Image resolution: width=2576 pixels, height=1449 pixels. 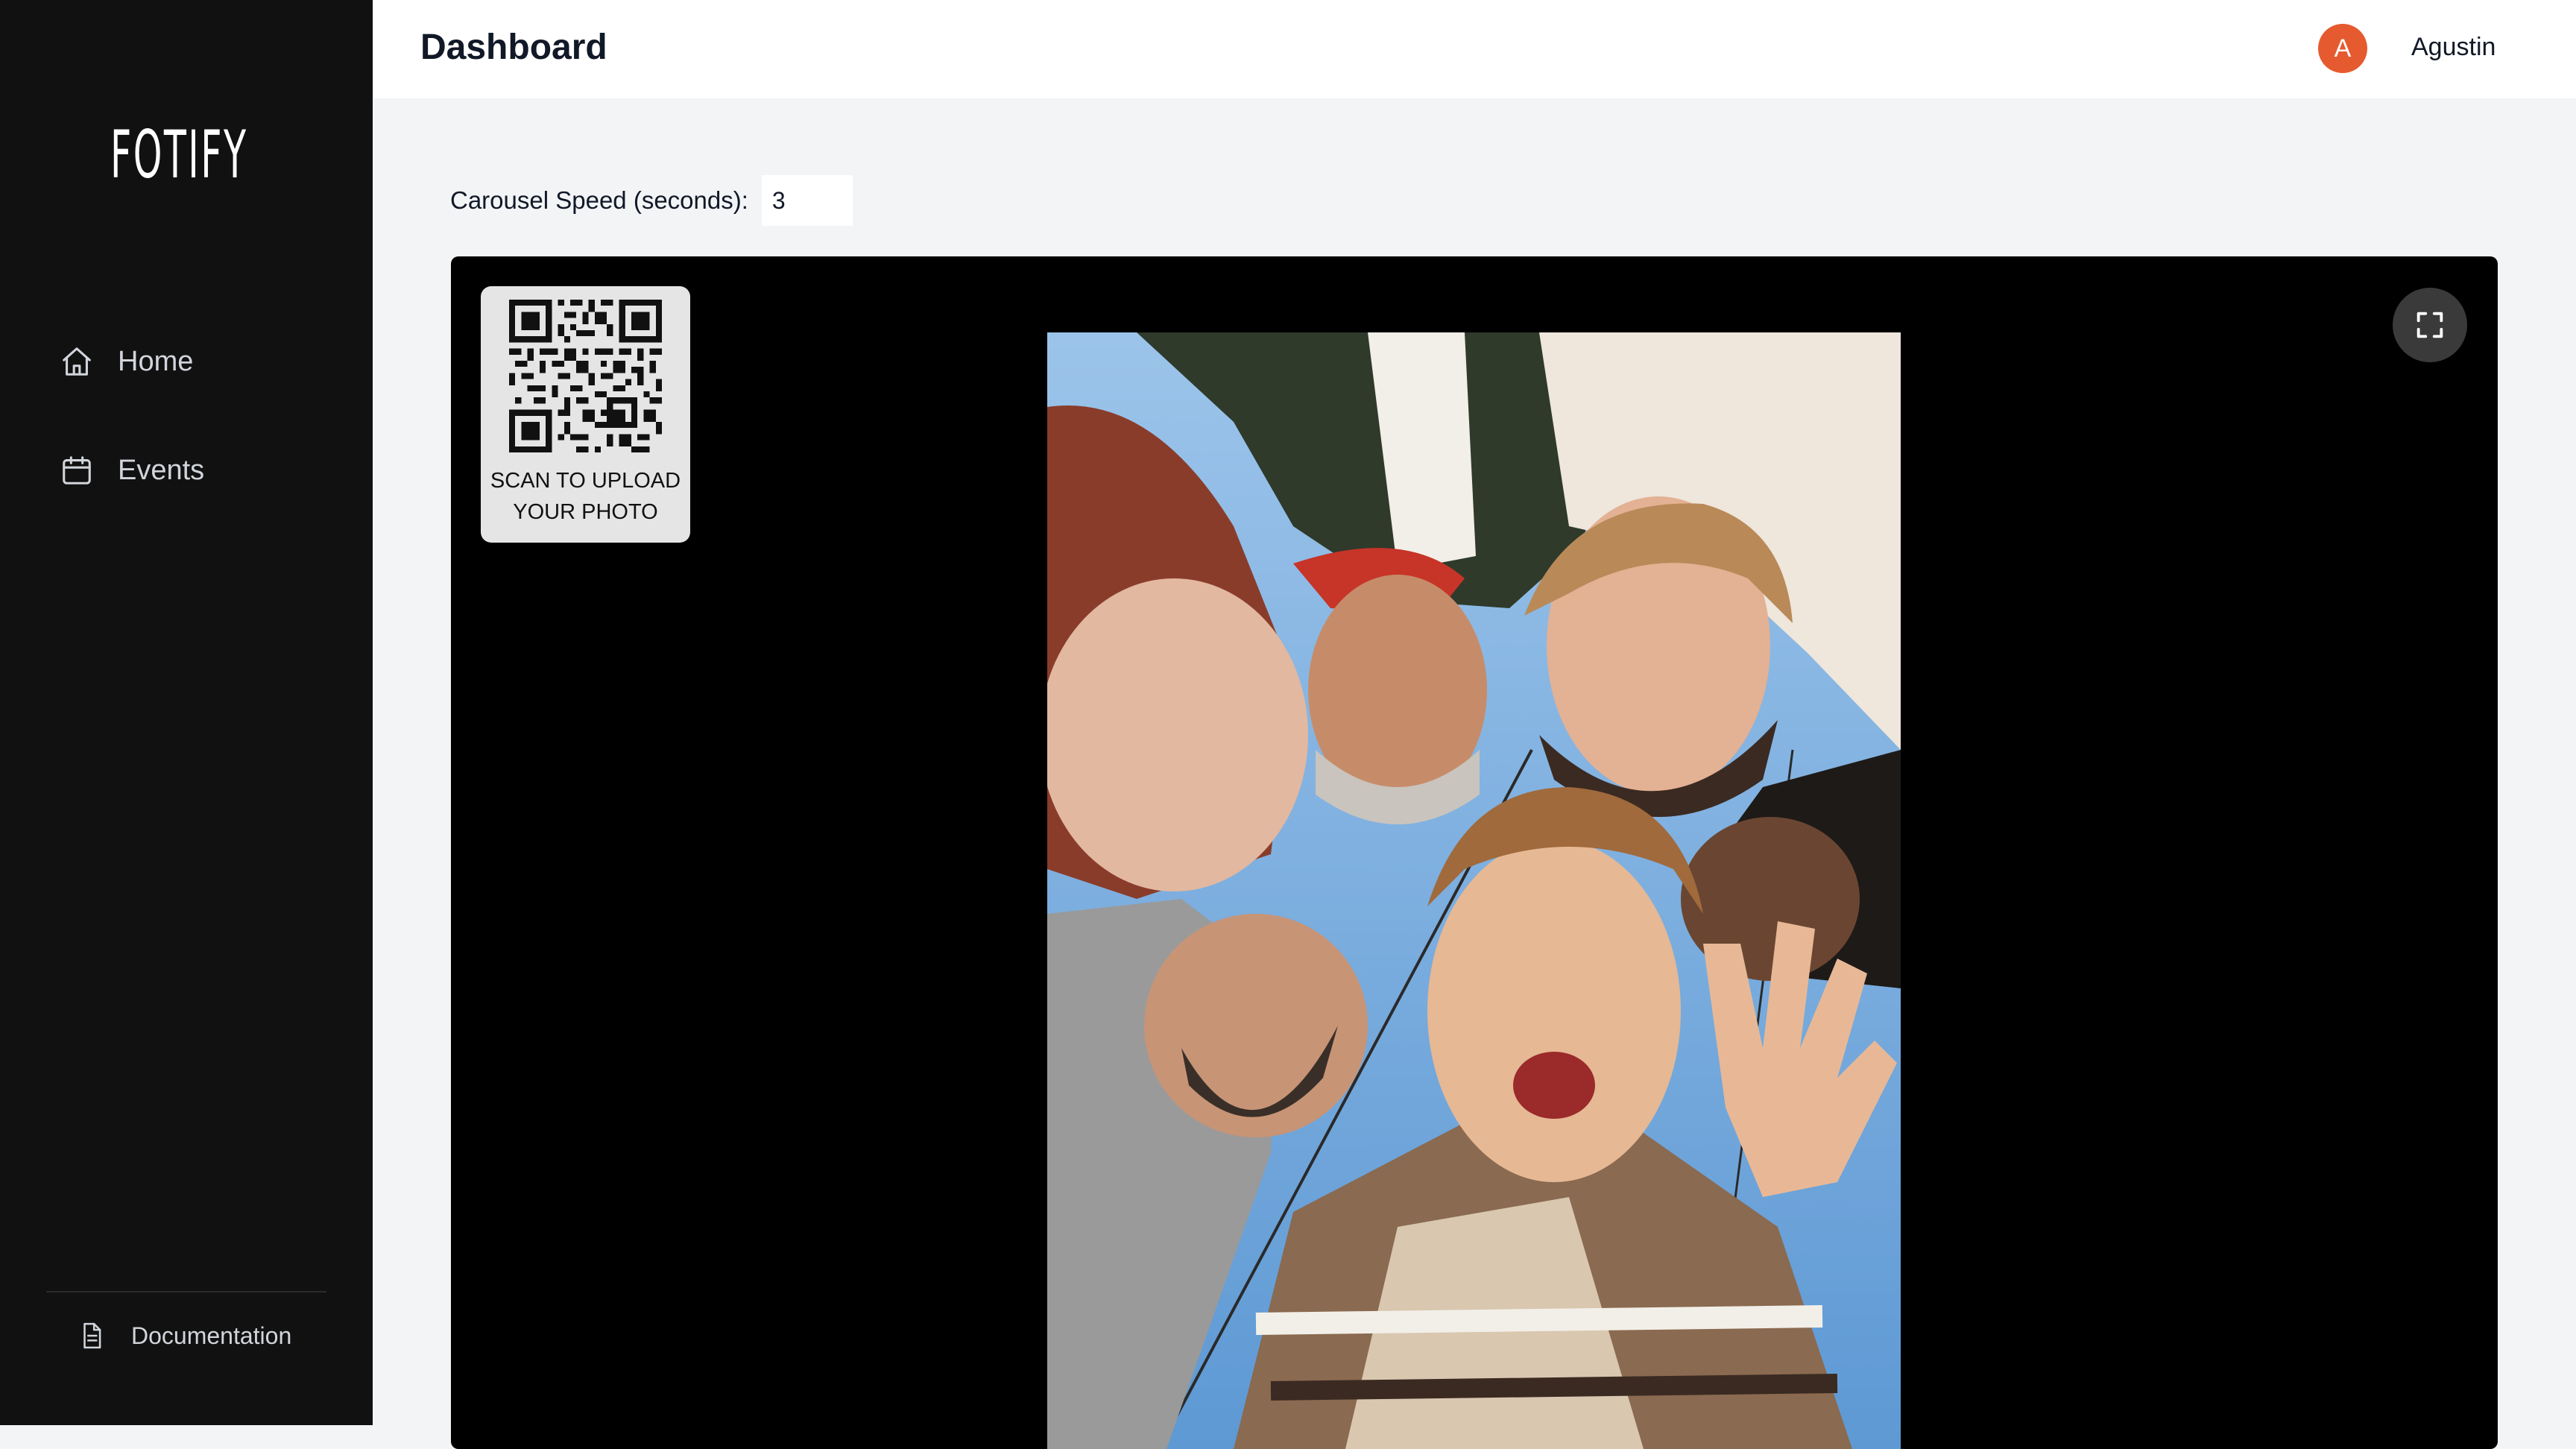 I want to click on sidebar-item-home: Home, so click(x=126, y=361).